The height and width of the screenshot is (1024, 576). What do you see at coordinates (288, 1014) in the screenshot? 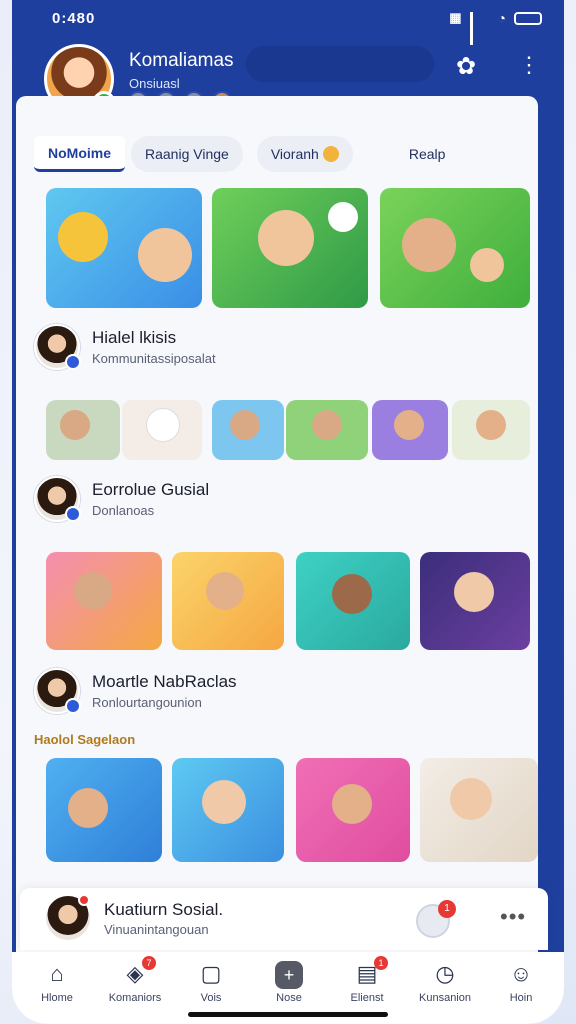
I see `home-indicator` at bounding box center [288, 1014].